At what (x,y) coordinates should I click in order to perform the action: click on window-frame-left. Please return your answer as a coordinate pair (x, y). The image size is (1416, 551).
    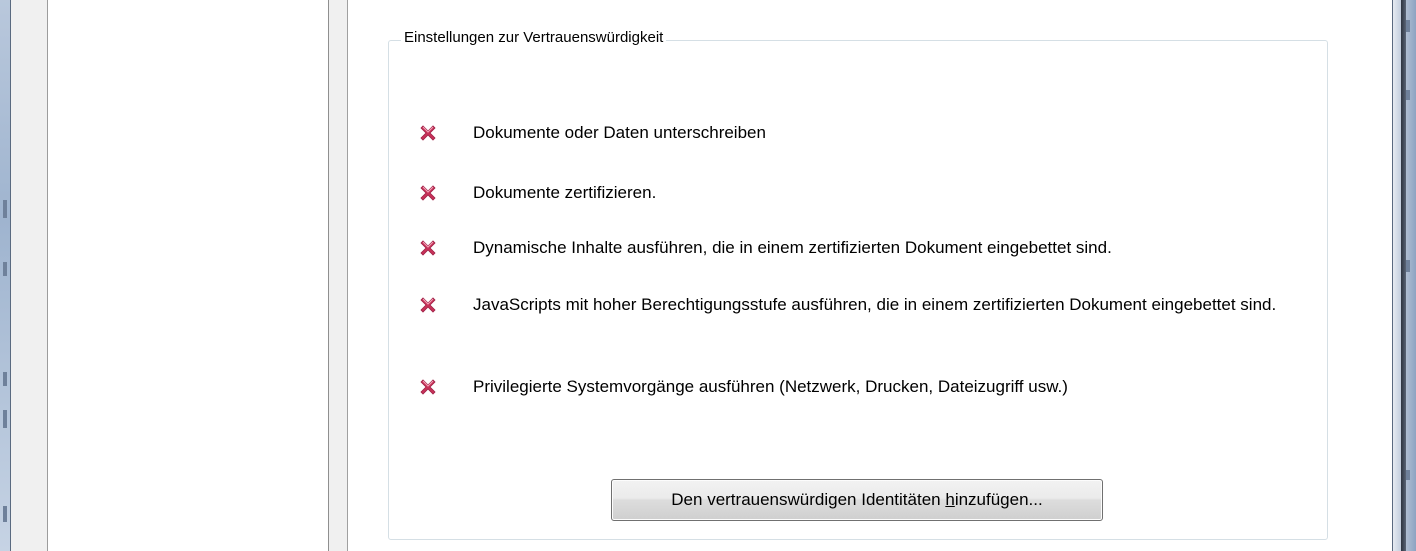
    Looking at the image, I should click on (5, 275).